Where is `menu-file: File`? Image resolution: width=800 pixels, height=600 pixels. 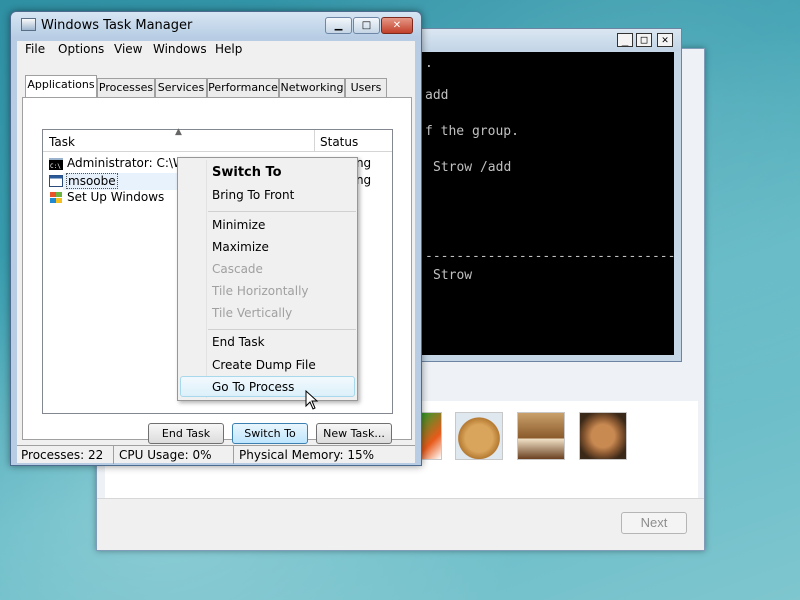
menu-file: File is located at coordinates (35, 49).